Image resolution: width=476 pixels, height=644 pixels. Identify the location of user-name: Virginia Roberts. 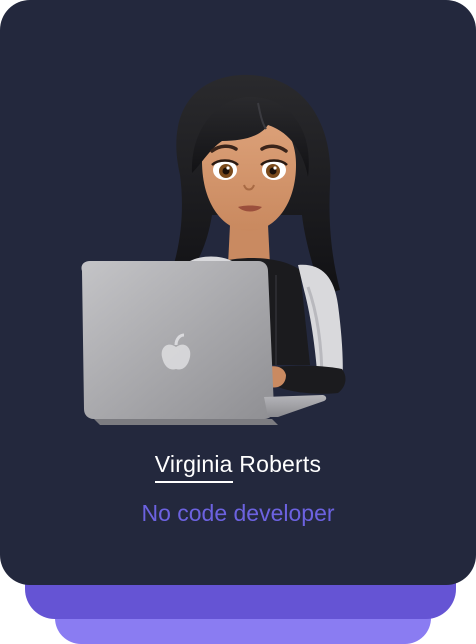
(238, 467).